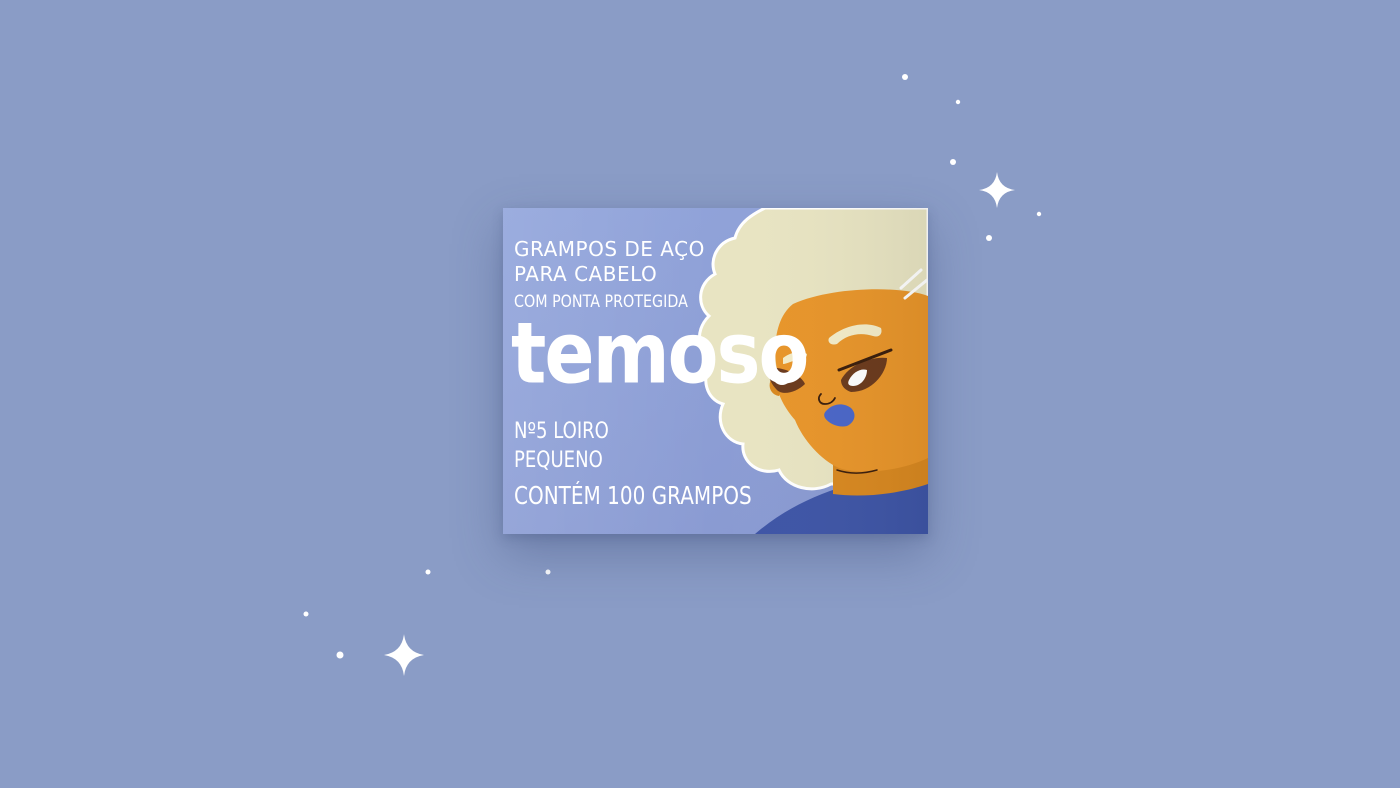  I want to click on product-shade: Nº5 LOIRO, so click(561, 431).